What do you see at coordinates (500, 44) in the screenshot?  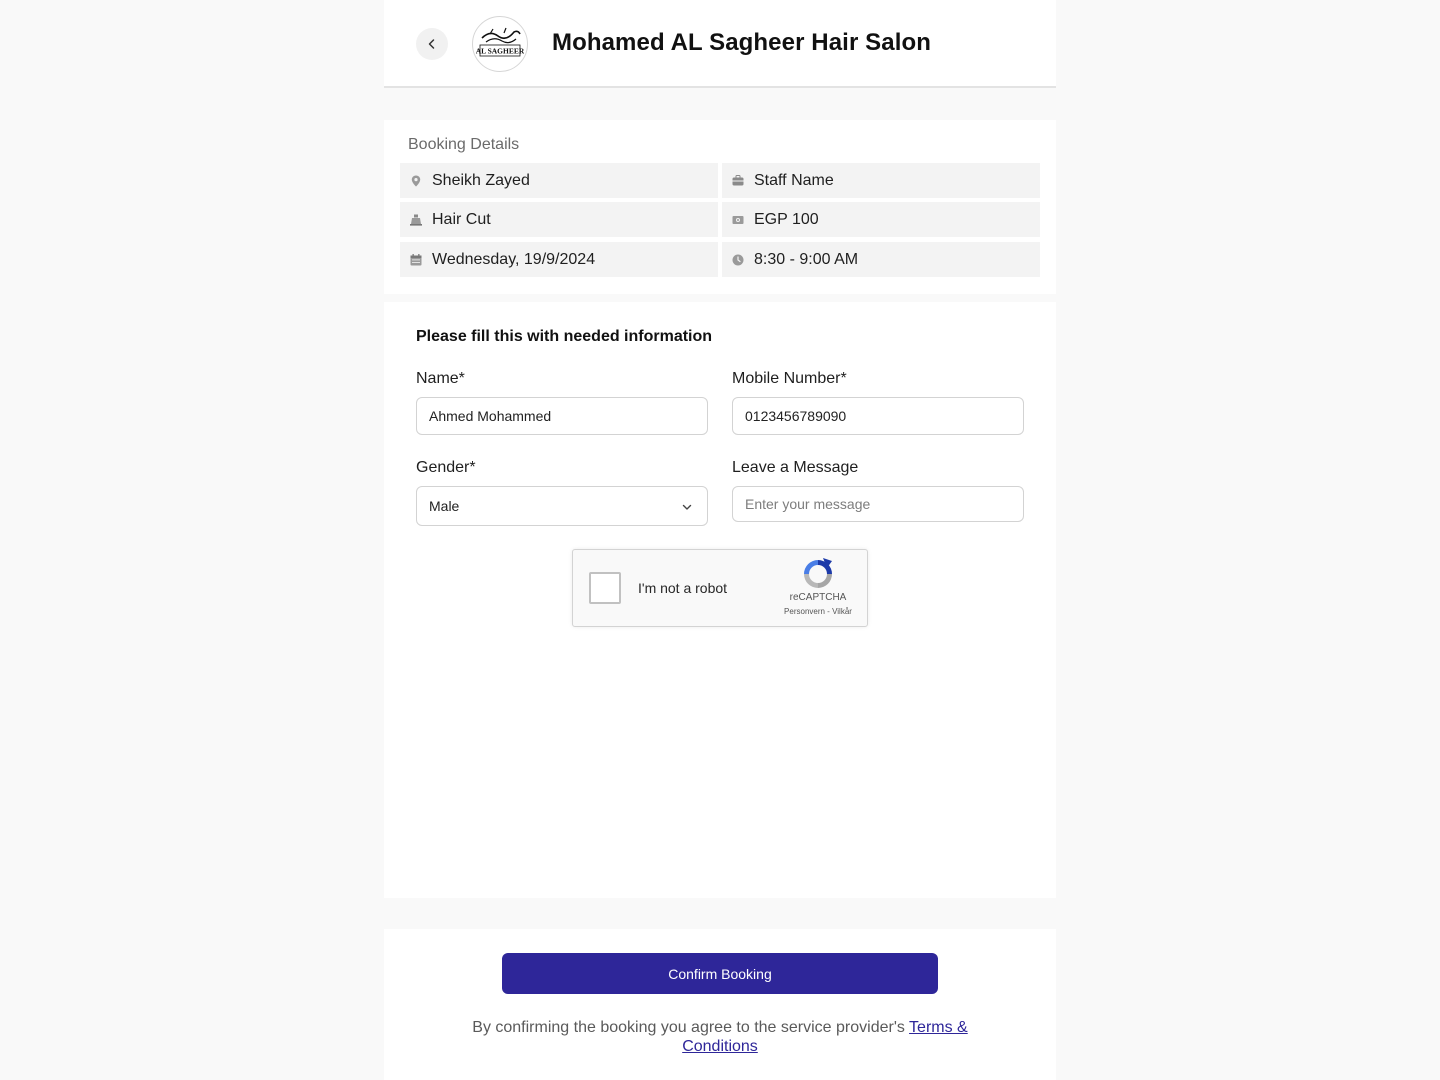 I see `salon-logo: AL SAGHEER` at bounding box center [500, 44].